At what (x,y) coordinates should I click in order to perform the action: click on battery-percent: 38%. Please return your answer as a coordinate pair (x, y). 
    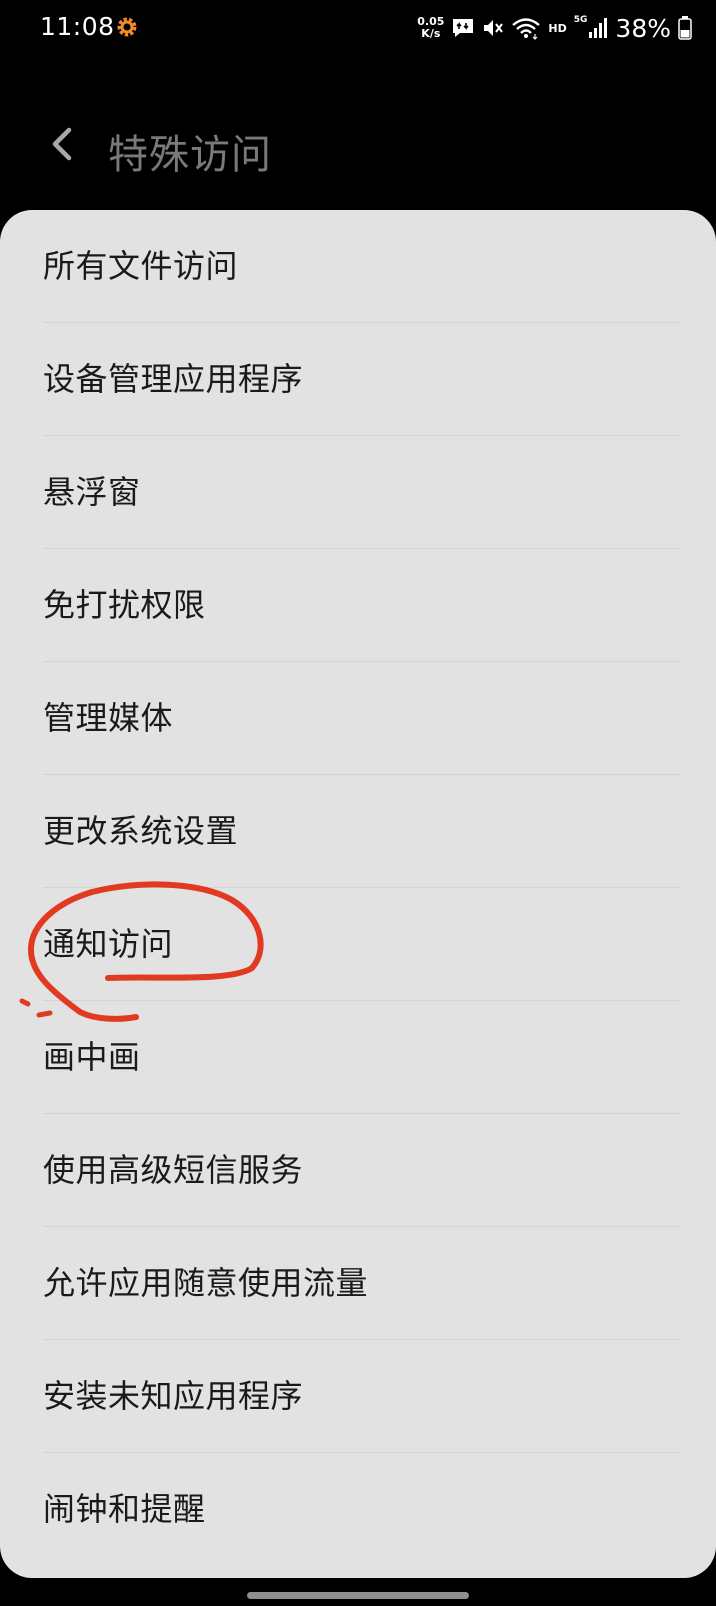
    Looking at the image, I should click on (643, 28).